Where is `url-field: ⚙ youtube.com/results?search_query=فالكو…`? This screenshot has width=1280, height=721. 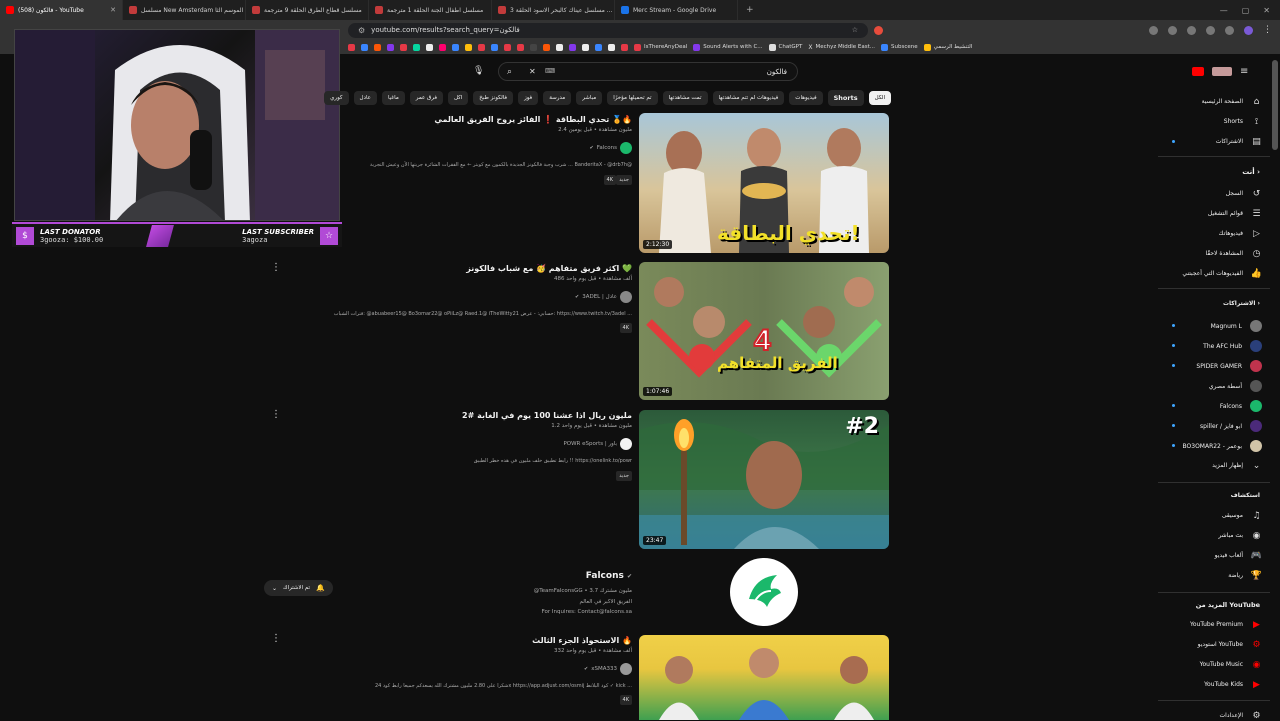
url-field: ⚙ youtube.com/results?search_query=فالكو… is located at coordinates (608, 30).